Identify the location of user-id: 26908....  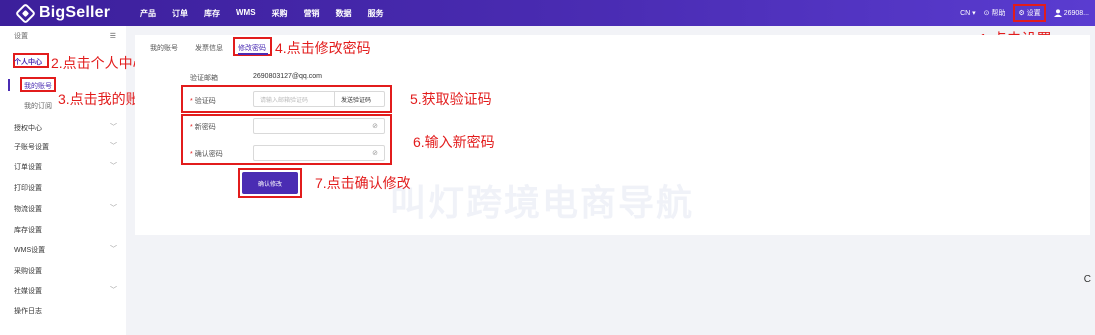
(1076, 13).